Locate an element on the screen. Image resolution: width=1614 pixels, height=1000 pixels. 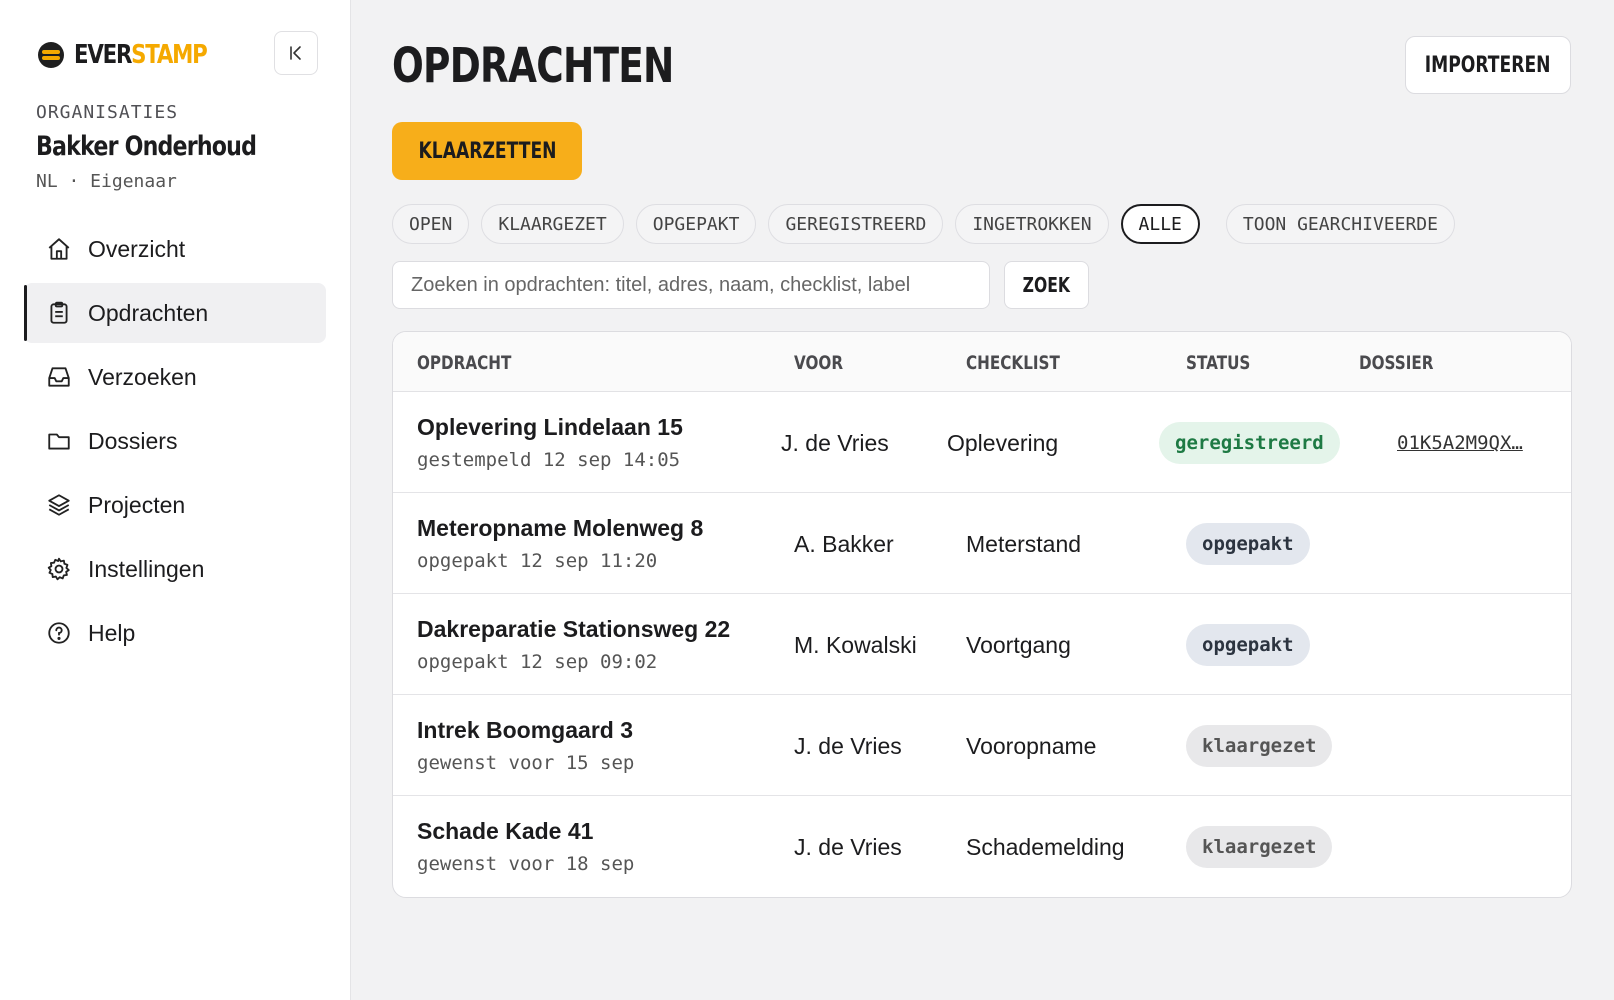
layers-icon is located at coordinates (59, 505).